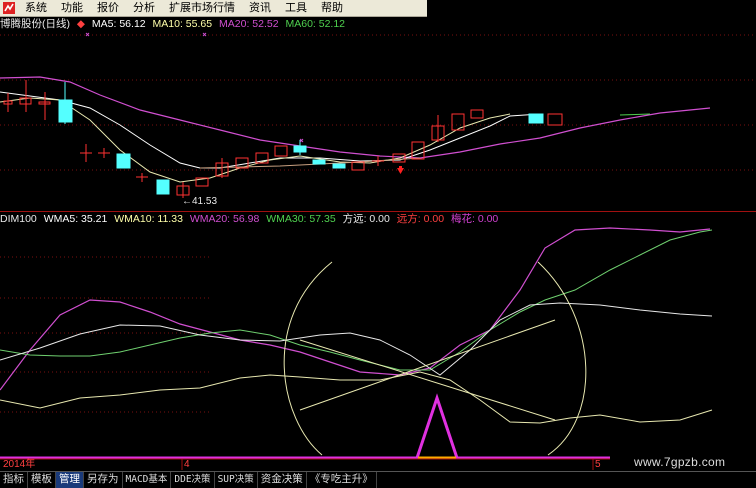  What do you see at coordinates (147, 480) in the screenshot?
I see `tab-macd: MACD基本` at bounding box center [147, 480].